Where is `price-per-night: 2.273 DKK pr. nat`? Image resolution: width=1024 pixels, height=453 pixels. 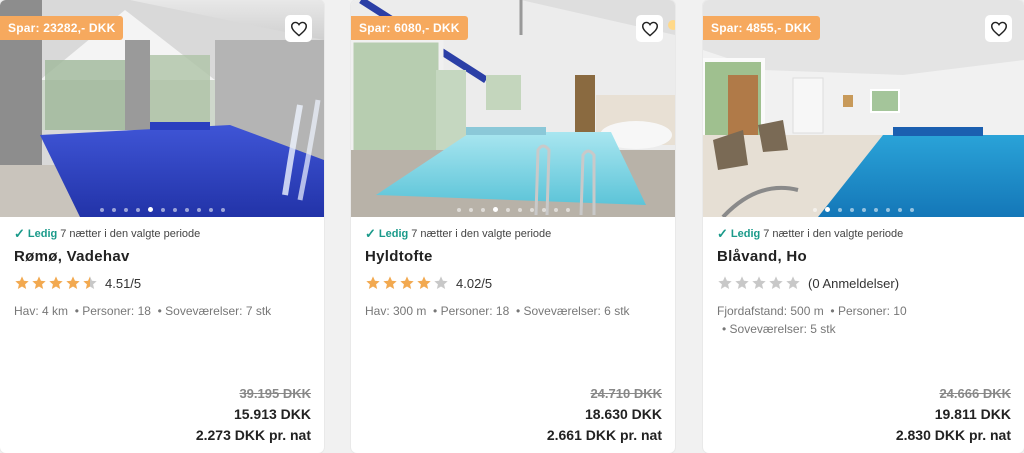
price-per-night: 2.273 DKK pr. nat is located at coordinates (253, 435).